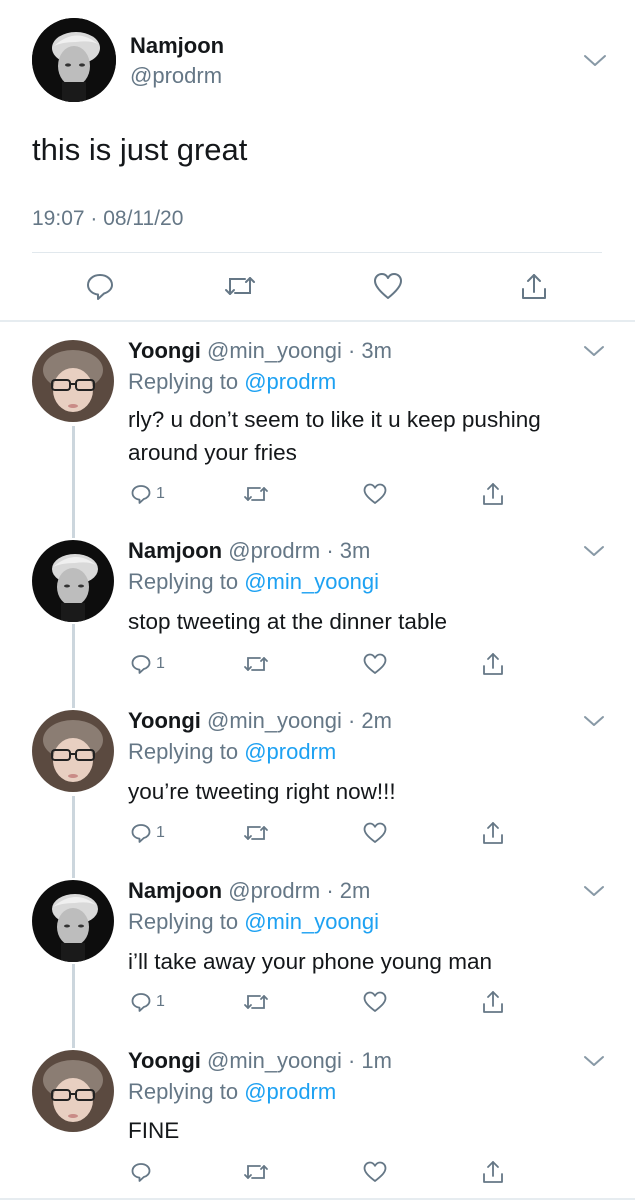 The image size is (635, 1200). I want to click on reply-header: Yoongi @min_yoongi · 3m, so click(260, 351).